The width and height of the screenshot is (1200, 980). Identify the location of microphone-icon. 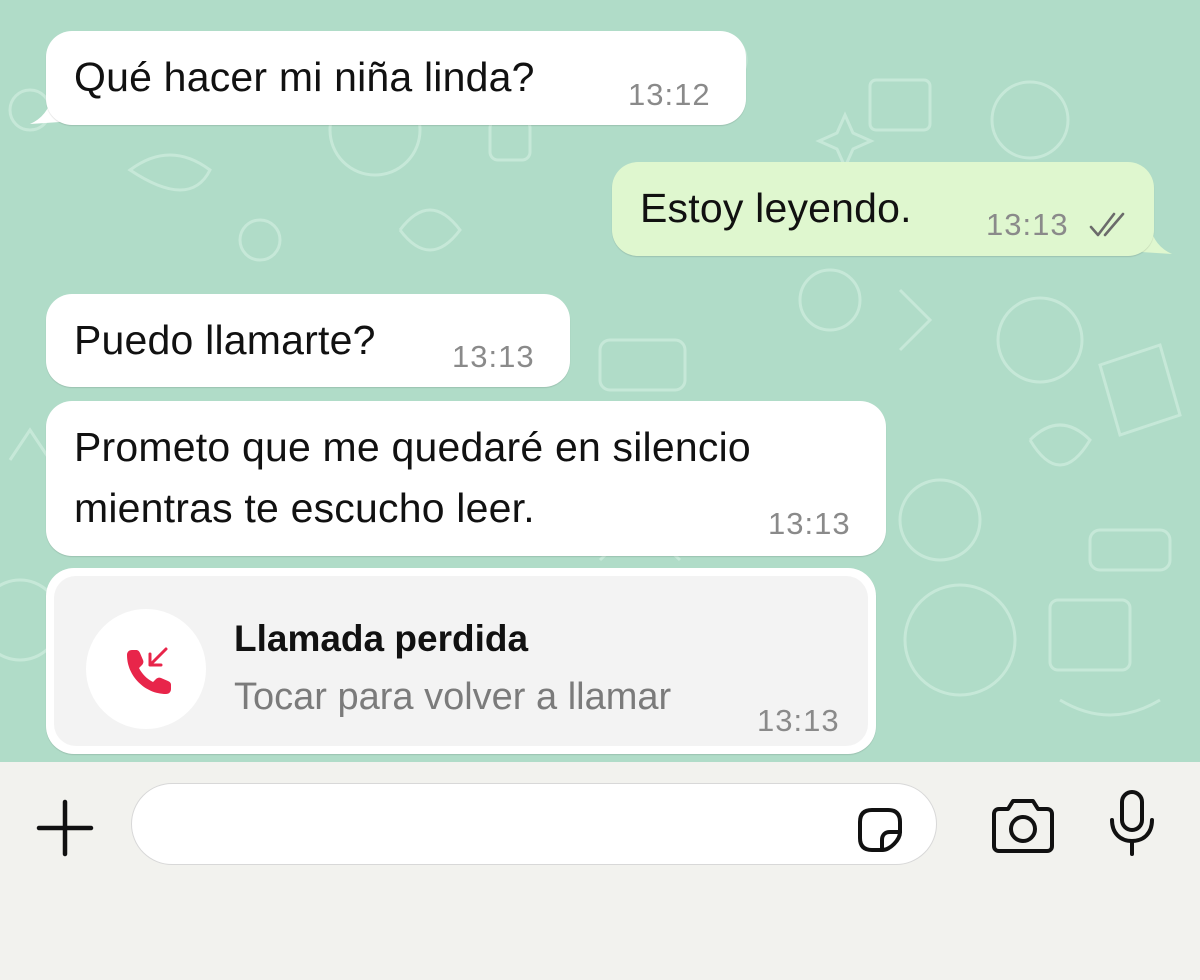
(1132, 824).